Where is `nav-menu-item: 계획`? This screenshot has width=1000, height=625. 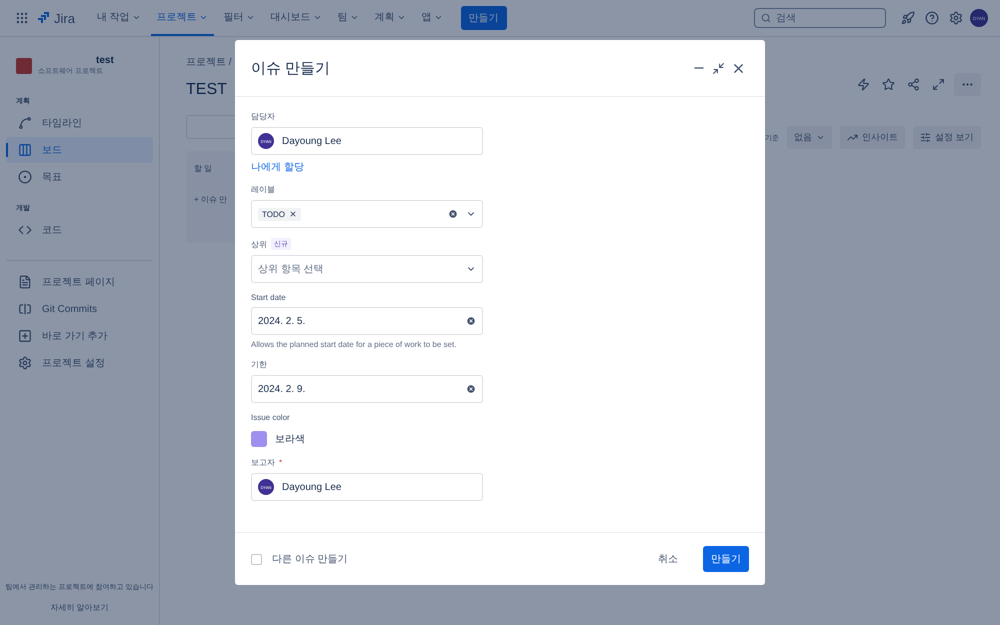 nav-menu-item: 계획 is located at coordinates (390, 18).